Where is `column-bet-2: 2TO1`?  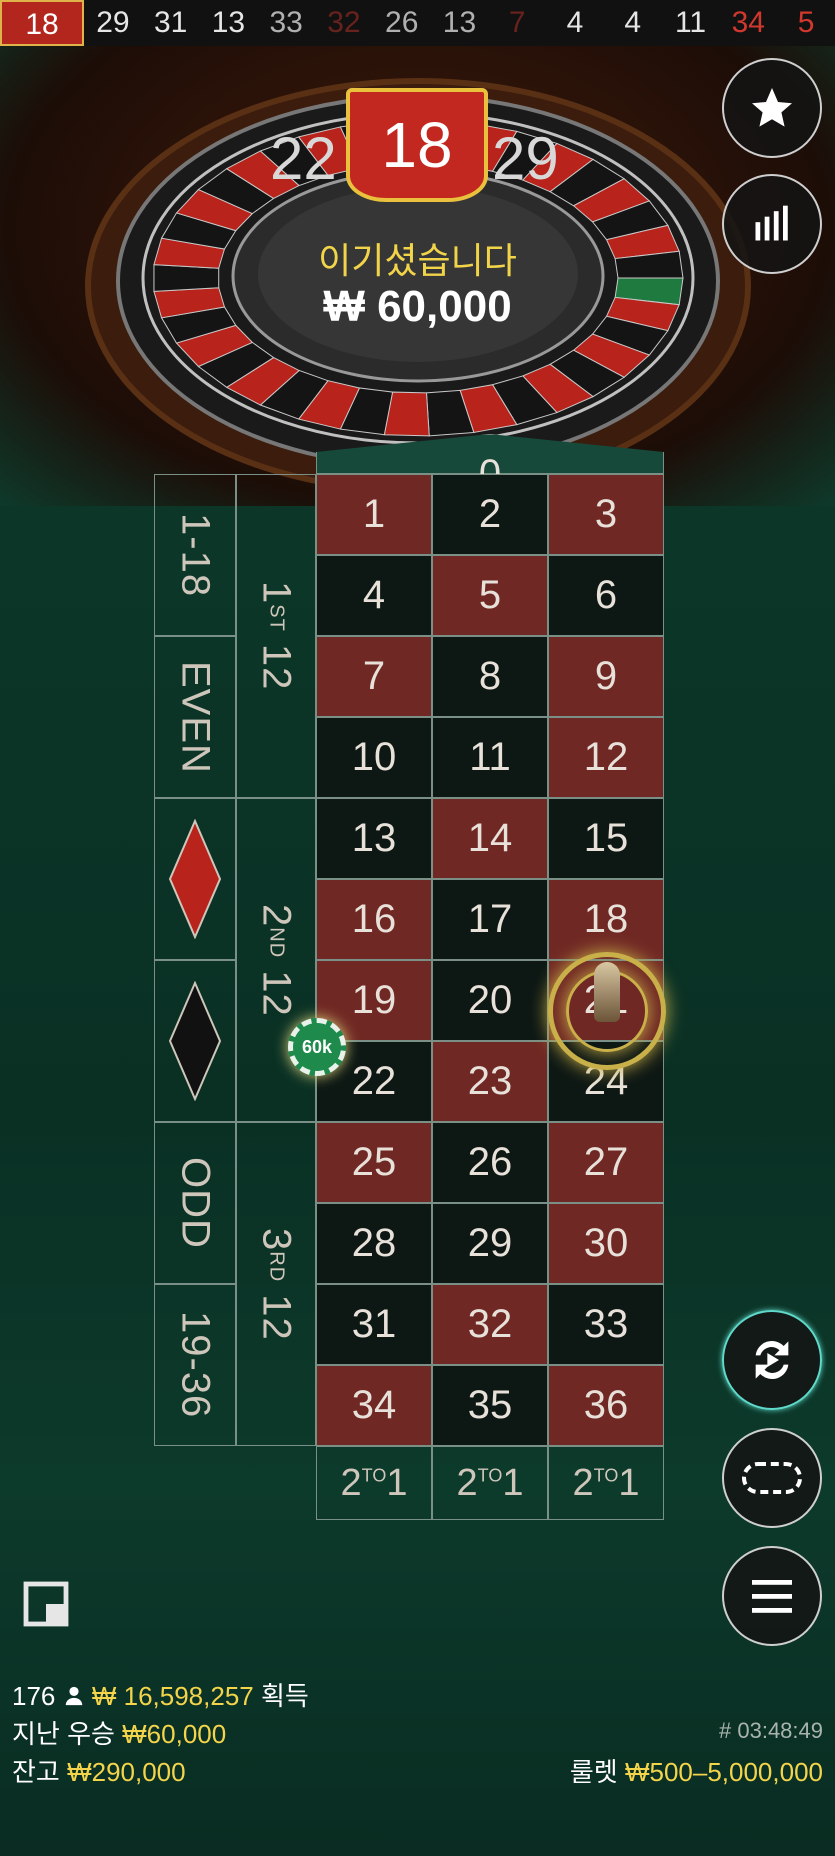
column-bet-2: 2TO1 is located at coordinates (490, 1483).